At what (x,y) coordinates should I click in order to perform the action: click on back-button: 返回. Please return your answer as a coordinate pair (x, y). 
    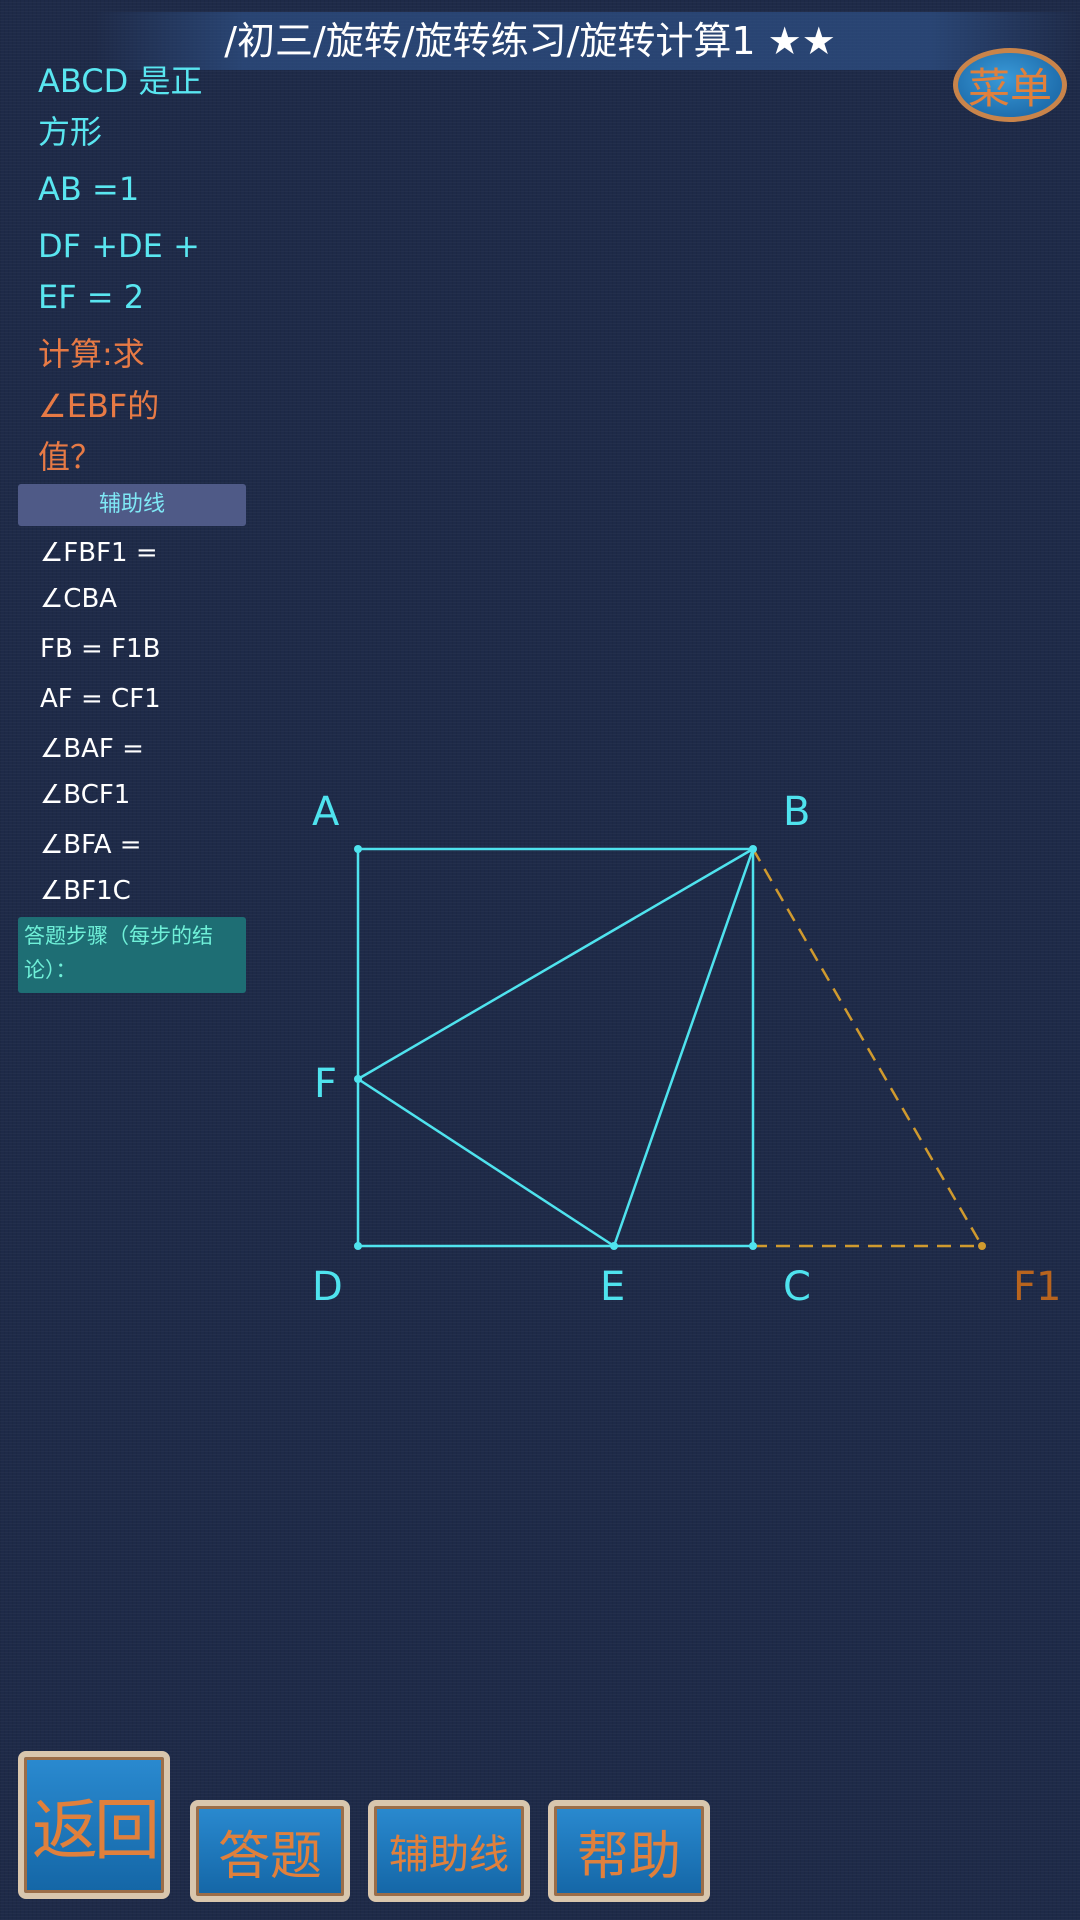
    Looking at the image, I should click on (94, 1825).